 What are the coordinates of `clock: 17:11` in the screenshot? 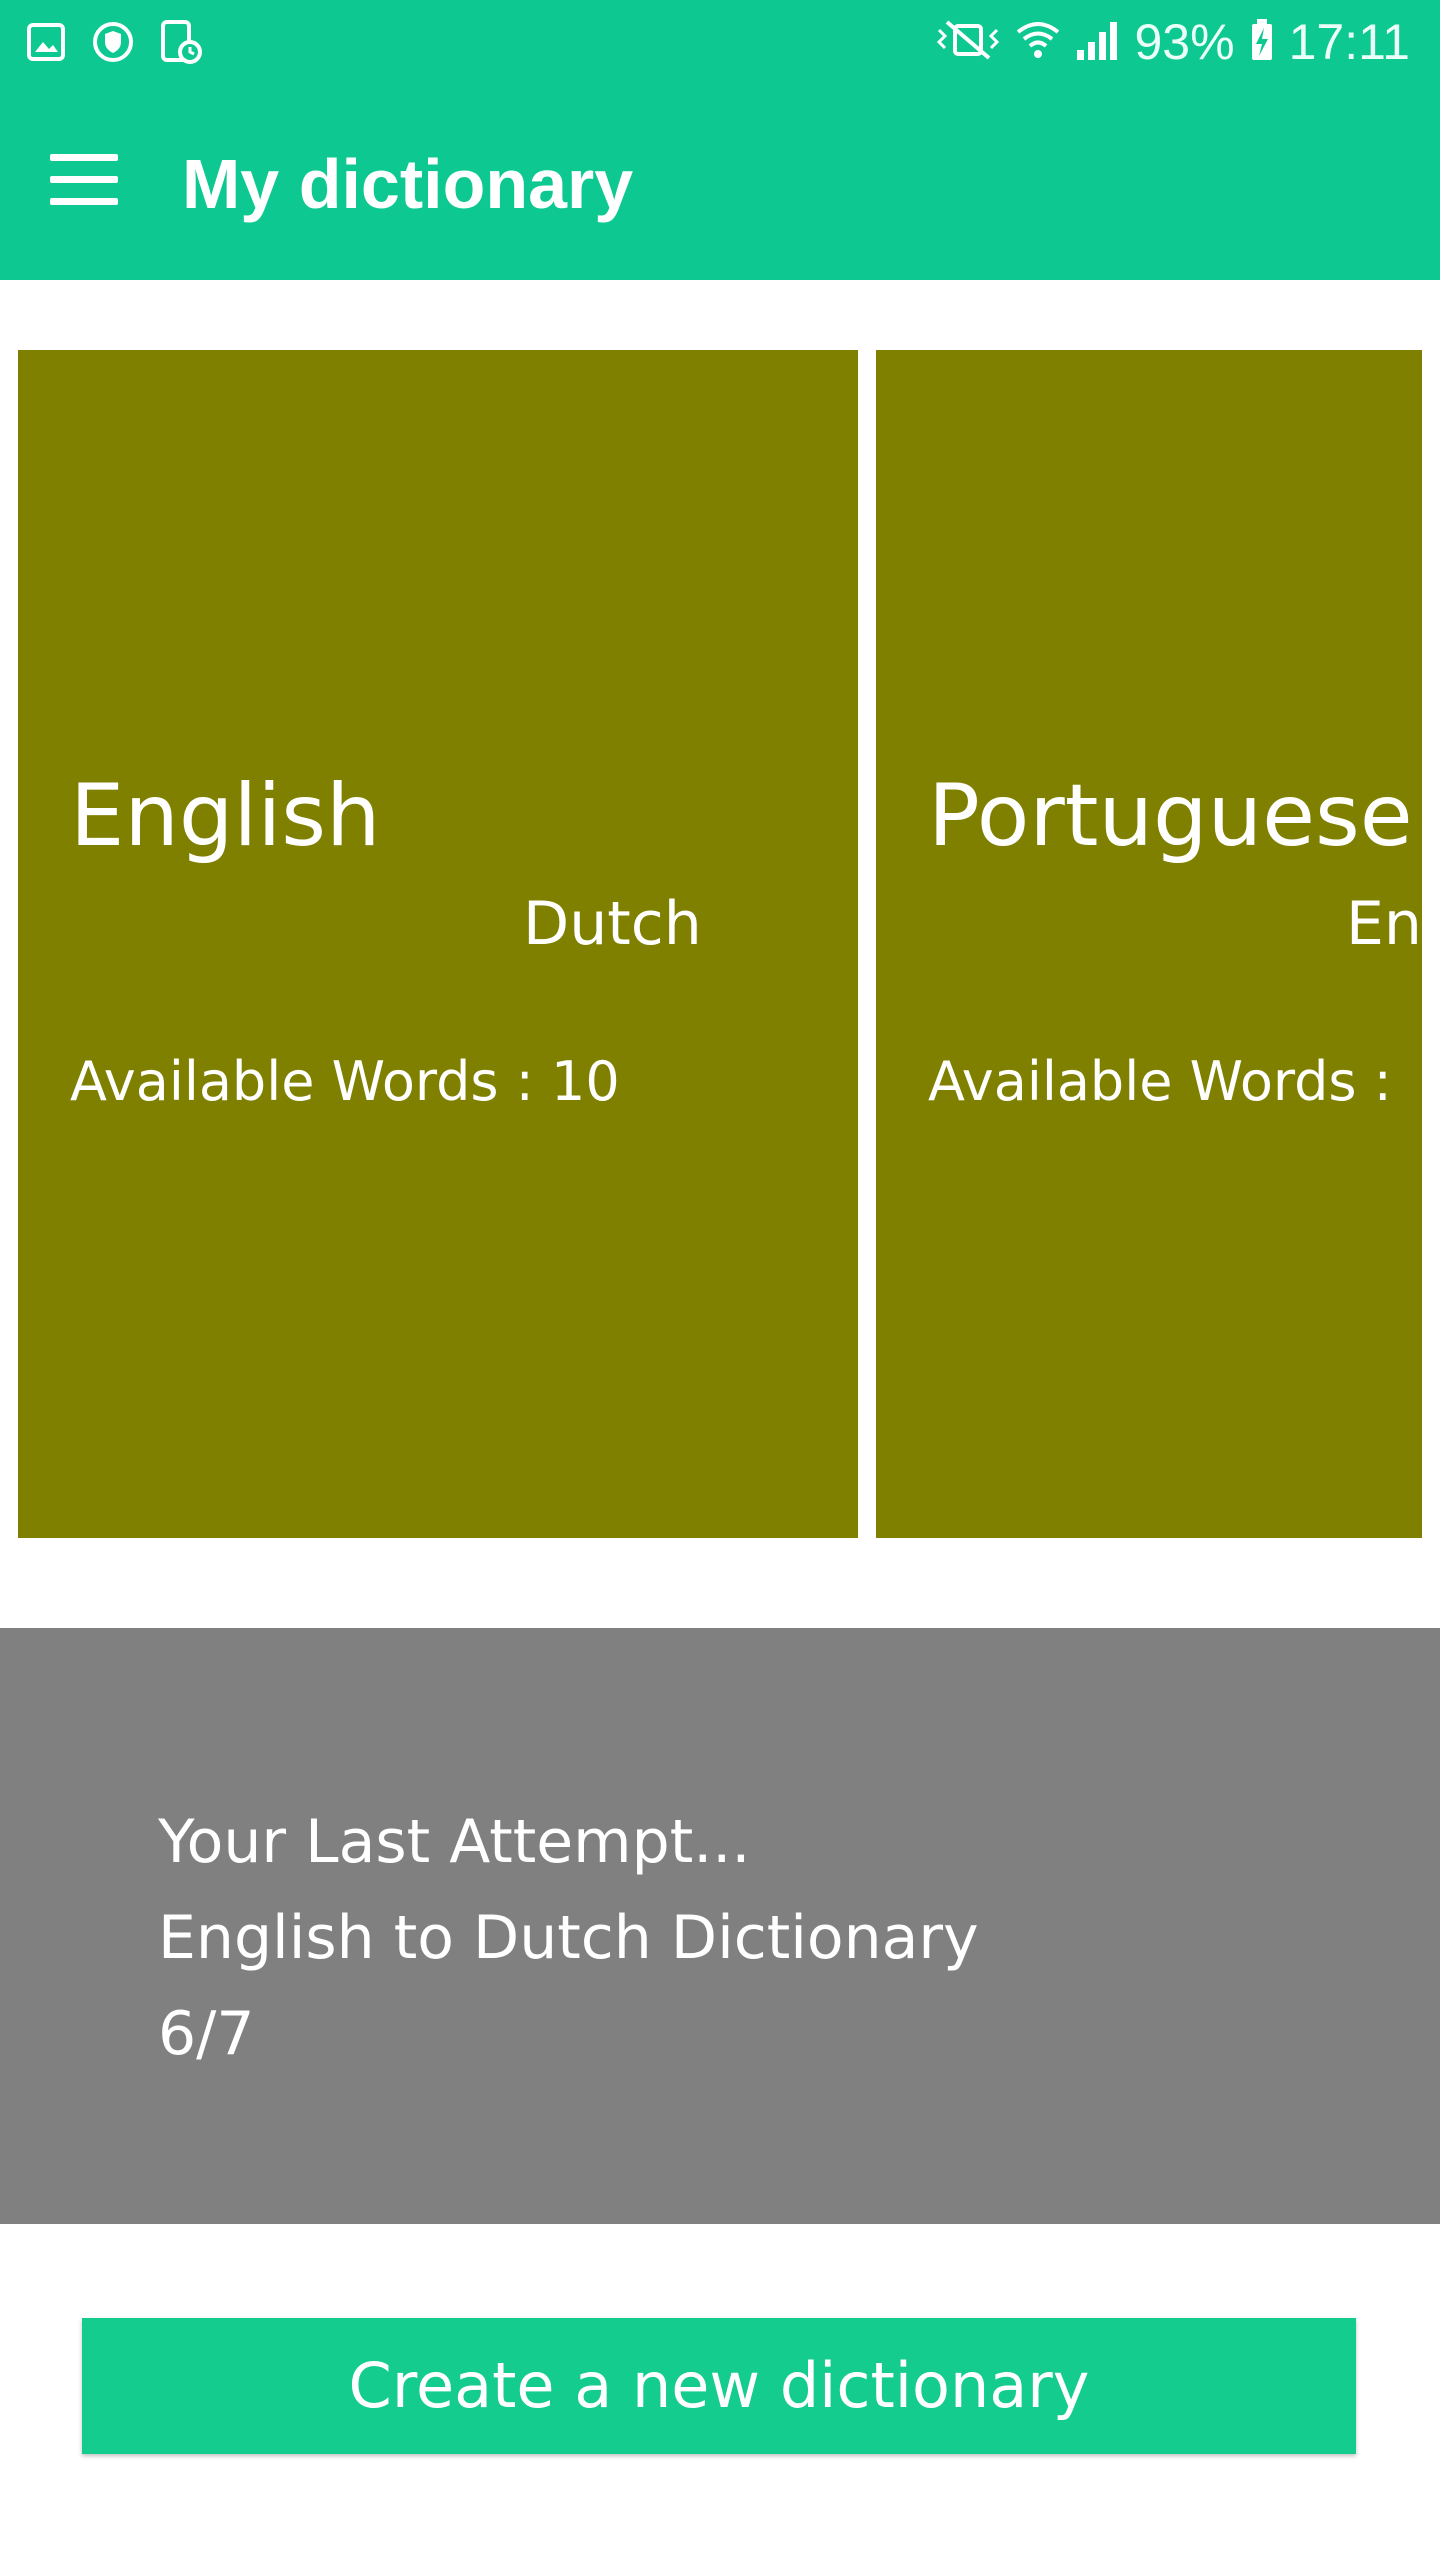 It's located at (1349, 42).